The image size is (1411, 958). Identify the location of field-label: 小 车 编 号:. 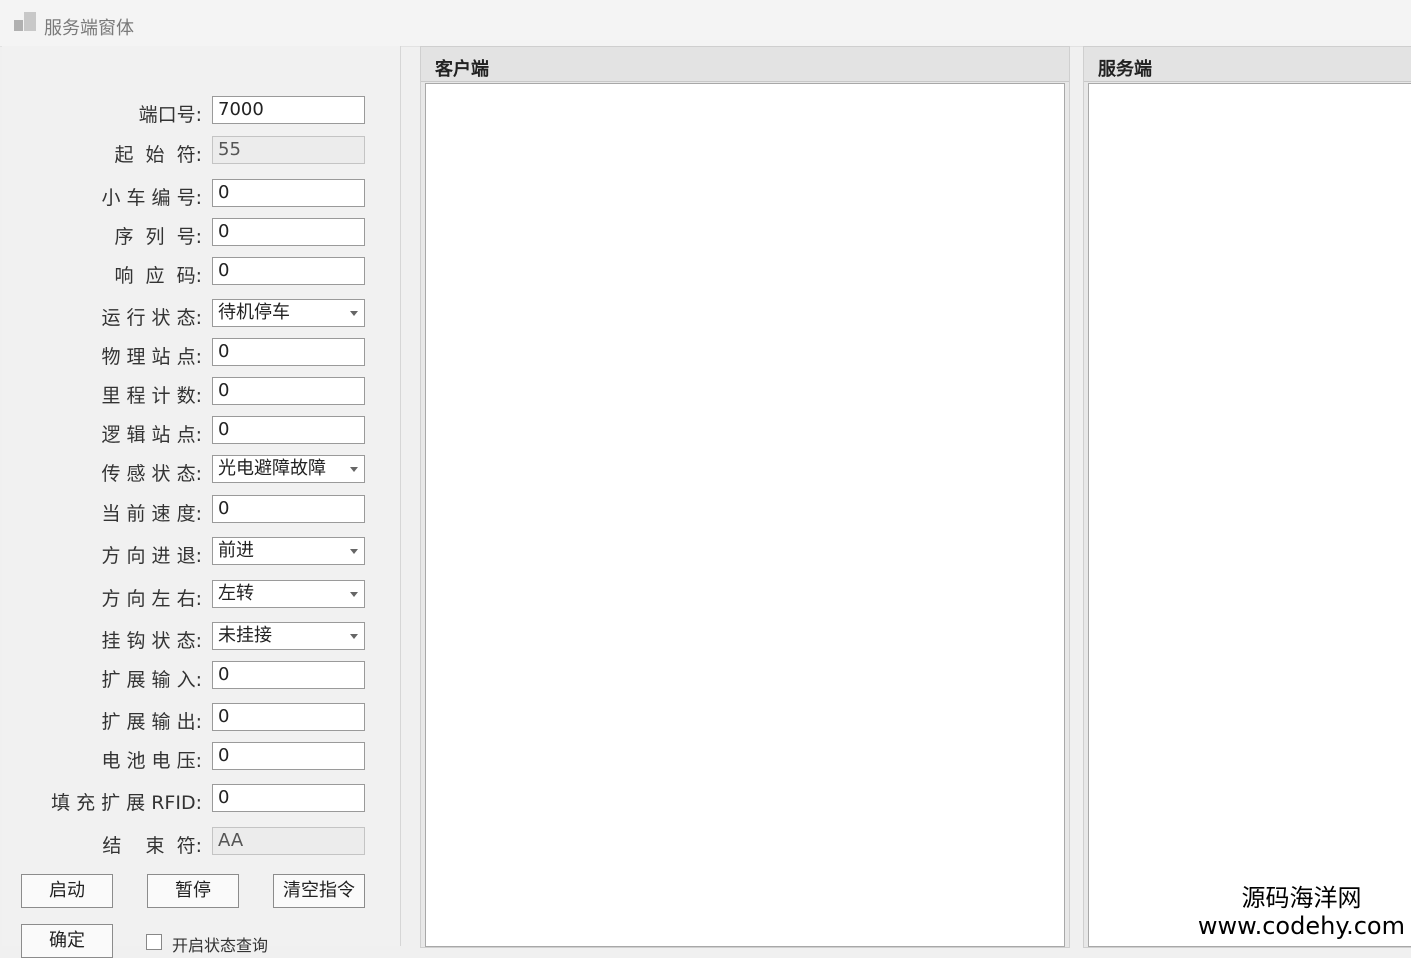
(151, 198).